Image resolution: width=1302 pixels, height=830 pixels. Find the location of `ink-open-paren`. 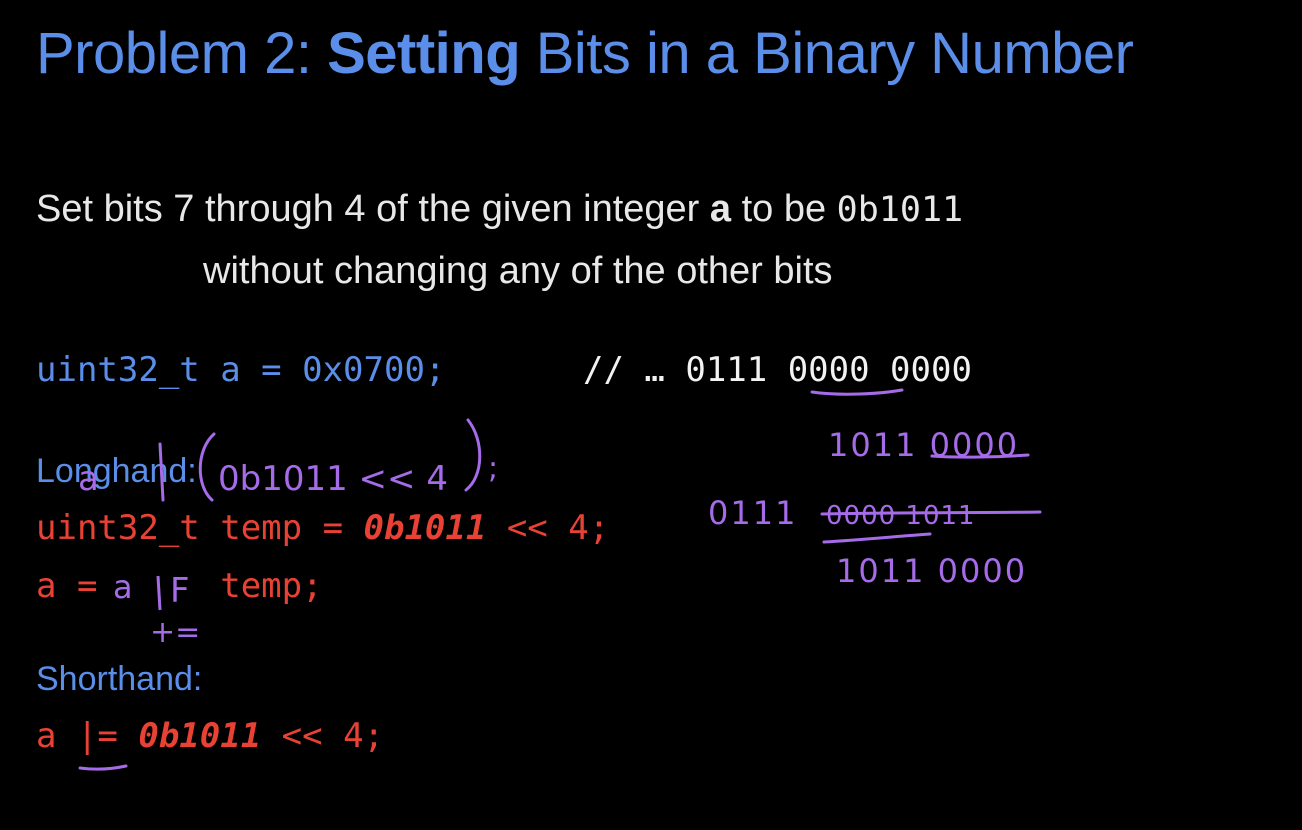

ink-open-paren is located at coordinates (207, 467).